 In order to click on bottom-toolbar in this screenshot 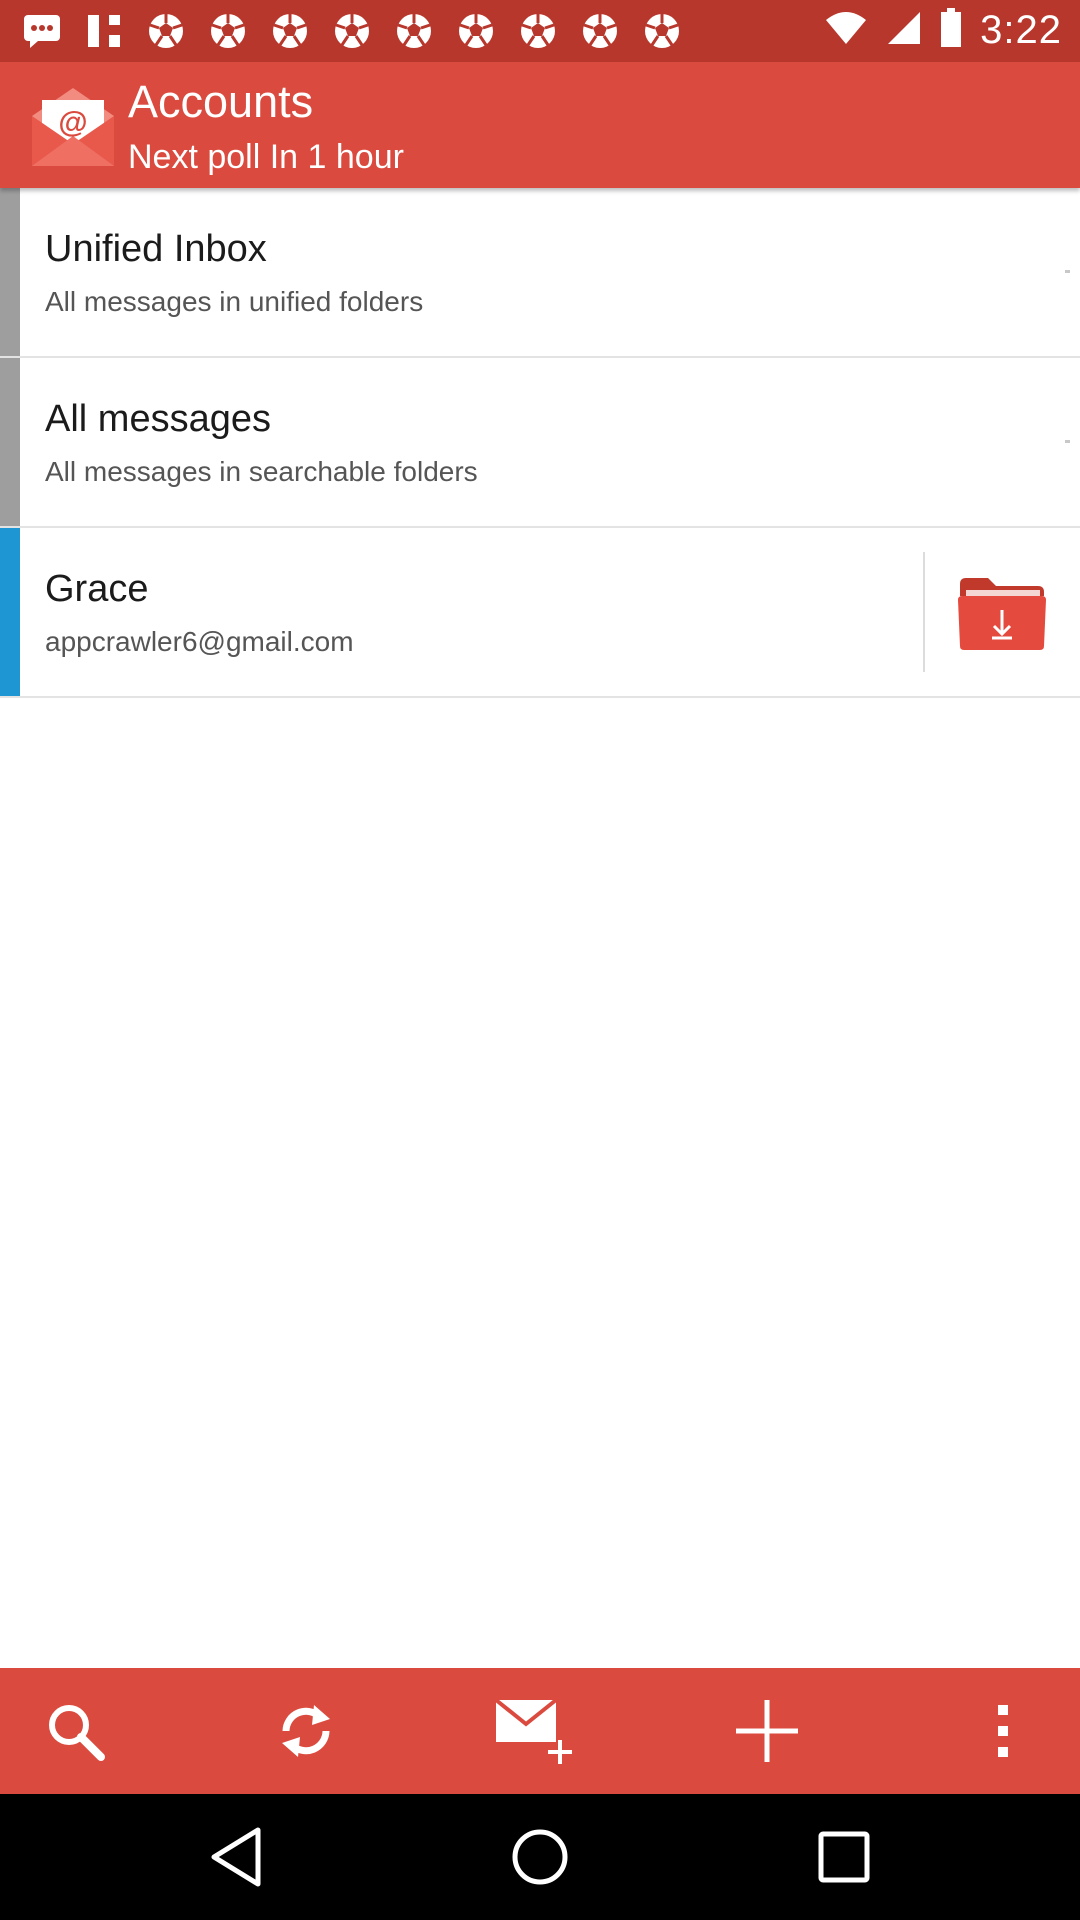, I will do `click(540, 1731)`.